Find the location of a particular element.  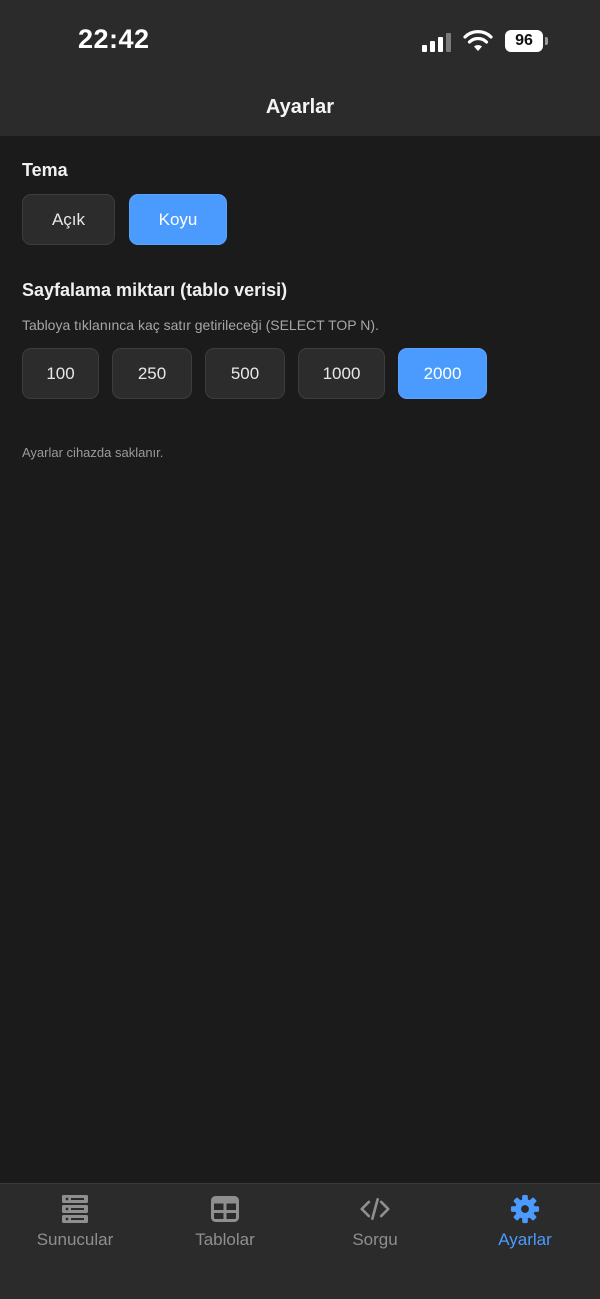

paging-section-title: Sayfalama miktarı (tablo verisi) is located at coordinates (155, 290).